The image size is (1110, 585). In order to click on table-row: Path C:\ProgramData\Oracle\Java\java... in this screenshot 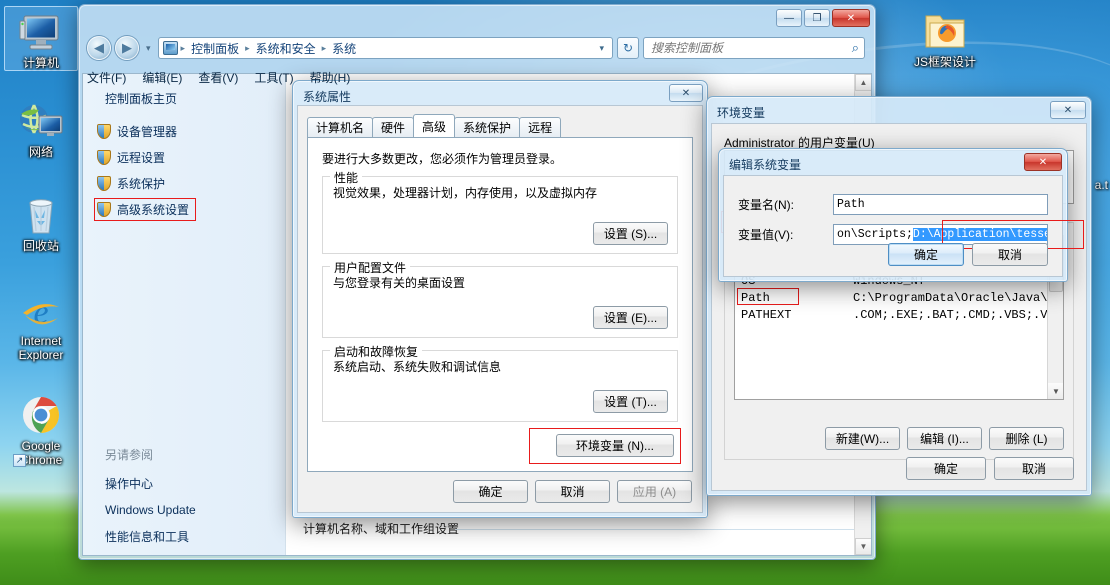, I will do `click(899, 297)`.